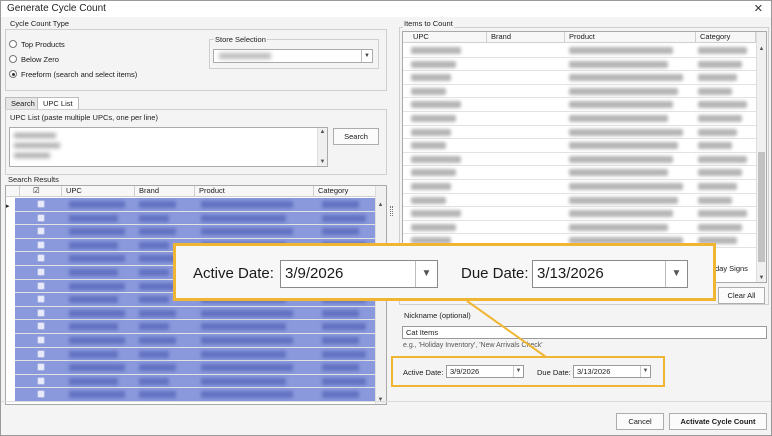 This screenshot has height=436, width=772. I want to click on clear-all-button: Clear All, so click(741, 295).